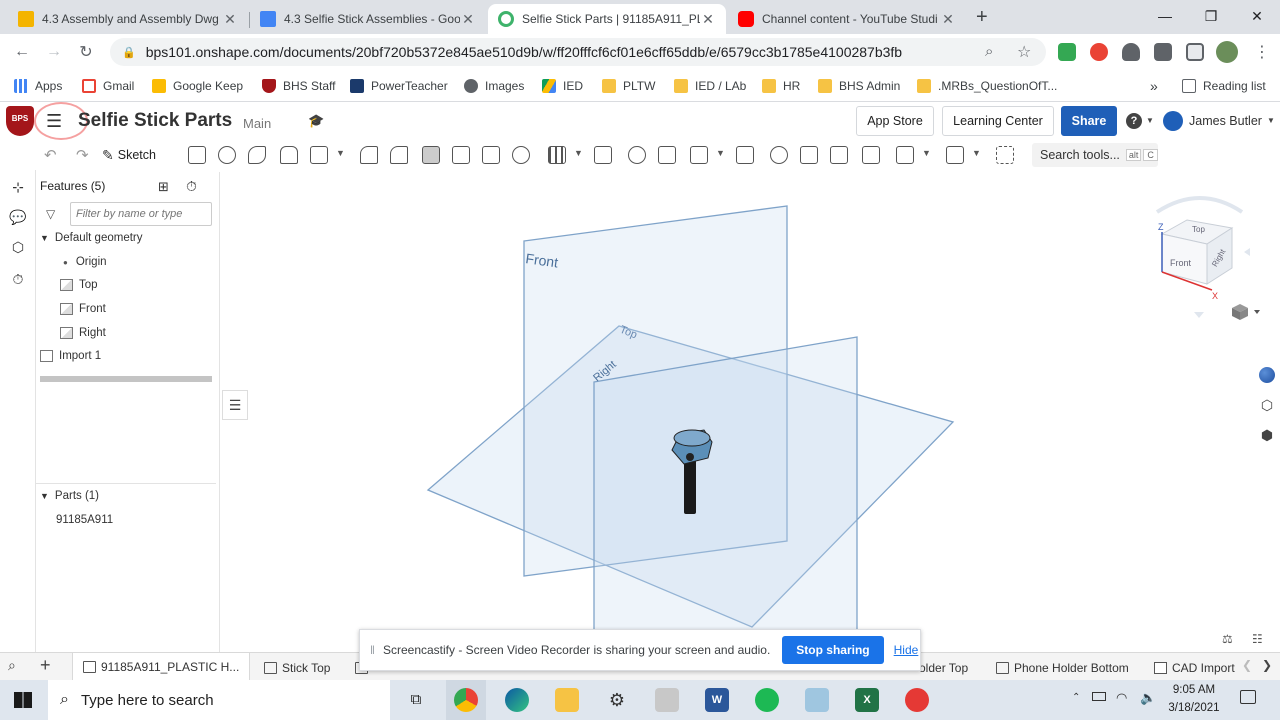  I want to click on insert-icon: ⊹, so click(18, 187).